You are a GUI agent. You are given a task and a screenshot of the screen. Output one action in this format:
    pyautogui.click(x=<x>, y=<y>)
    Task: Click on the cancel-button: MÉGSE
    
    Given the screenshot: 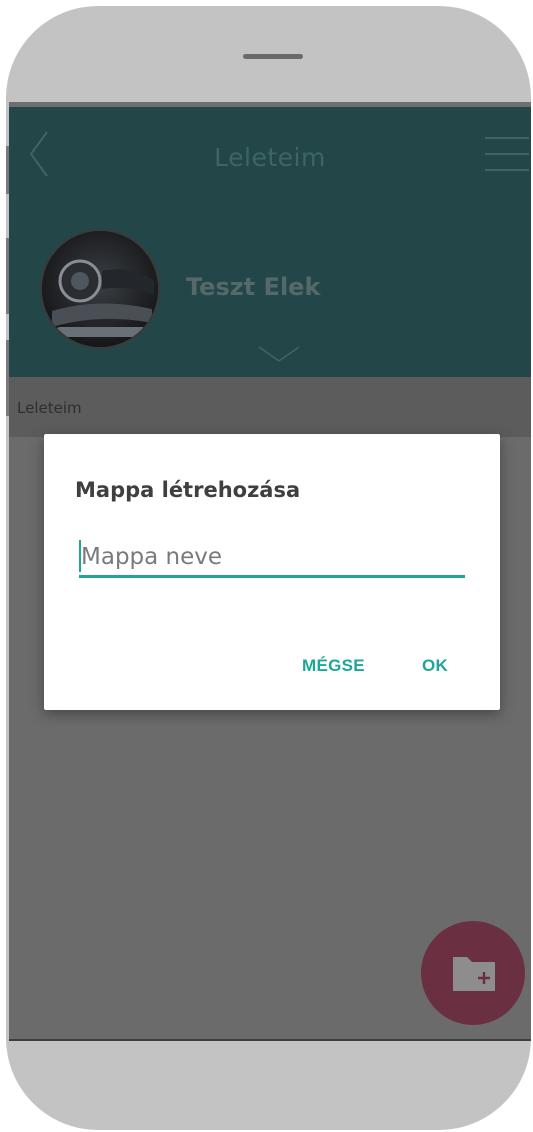 What is the action you would take?
    pyautogui.click(x=333, y=666)
    